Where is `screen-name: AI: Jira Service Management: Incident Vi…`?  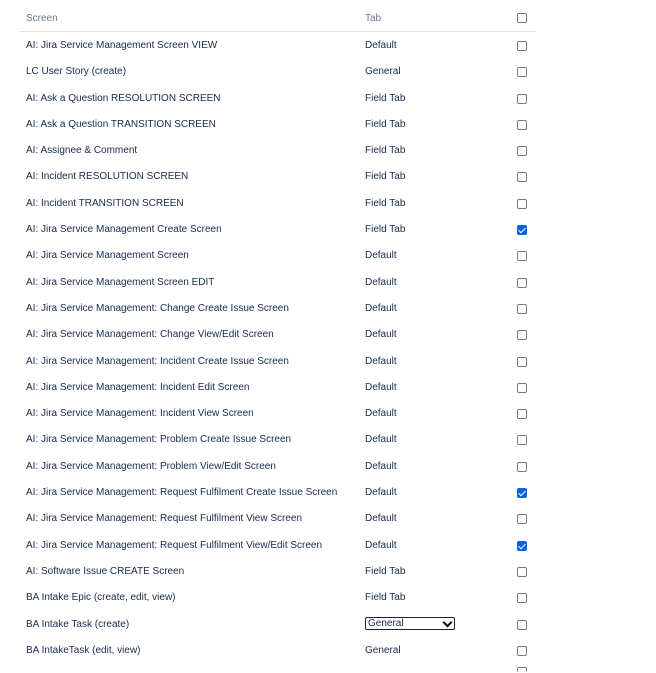
screen-name: AI: Jira Service Management: Incident Vi… is located at coordinates (140, 414).